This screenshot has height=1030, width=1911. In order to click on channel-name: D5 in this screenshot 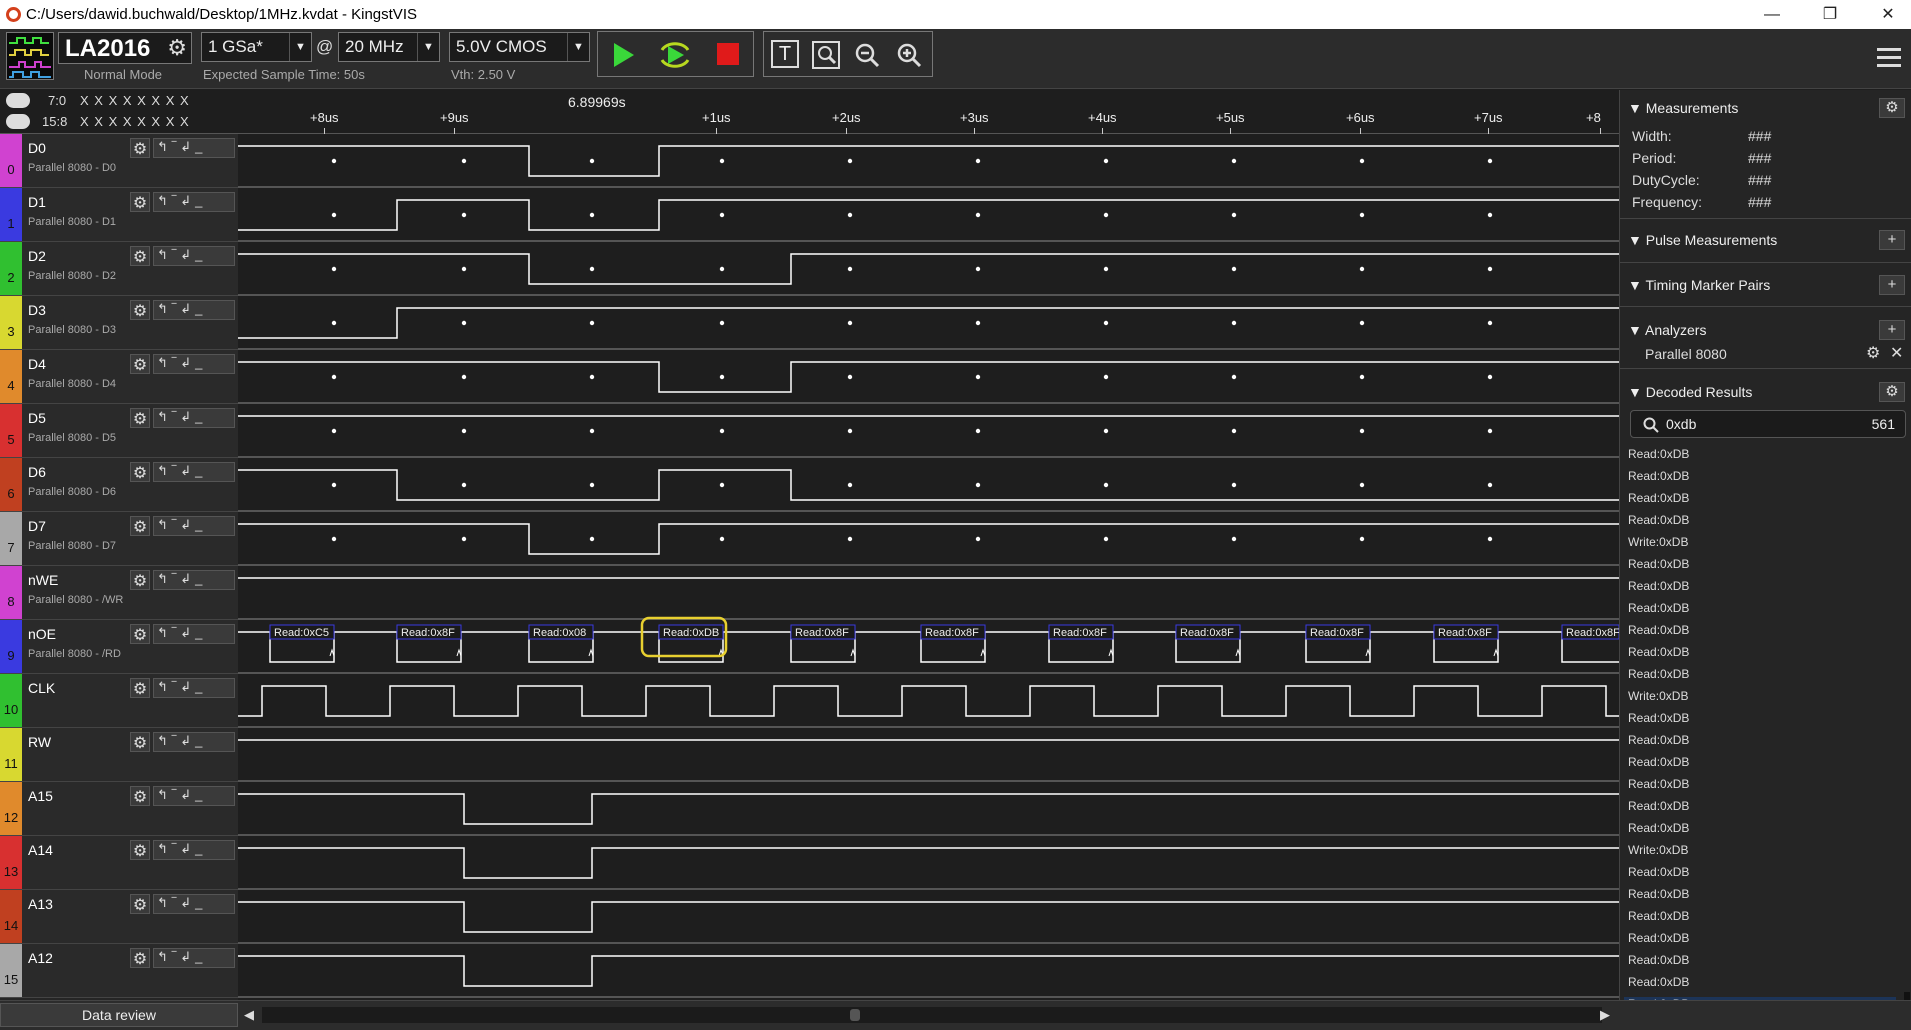, I will do `click(37, 418)`.